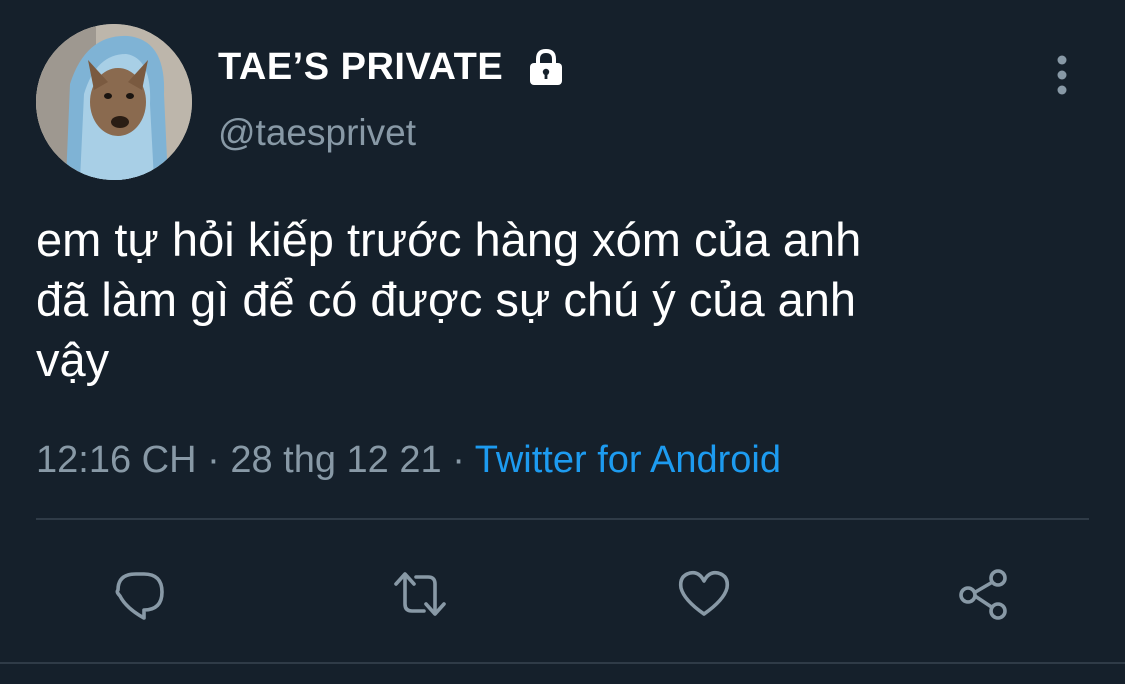 This screenshot has height=684, width=1125. I want to click on heart-icon, so click(704, 593).